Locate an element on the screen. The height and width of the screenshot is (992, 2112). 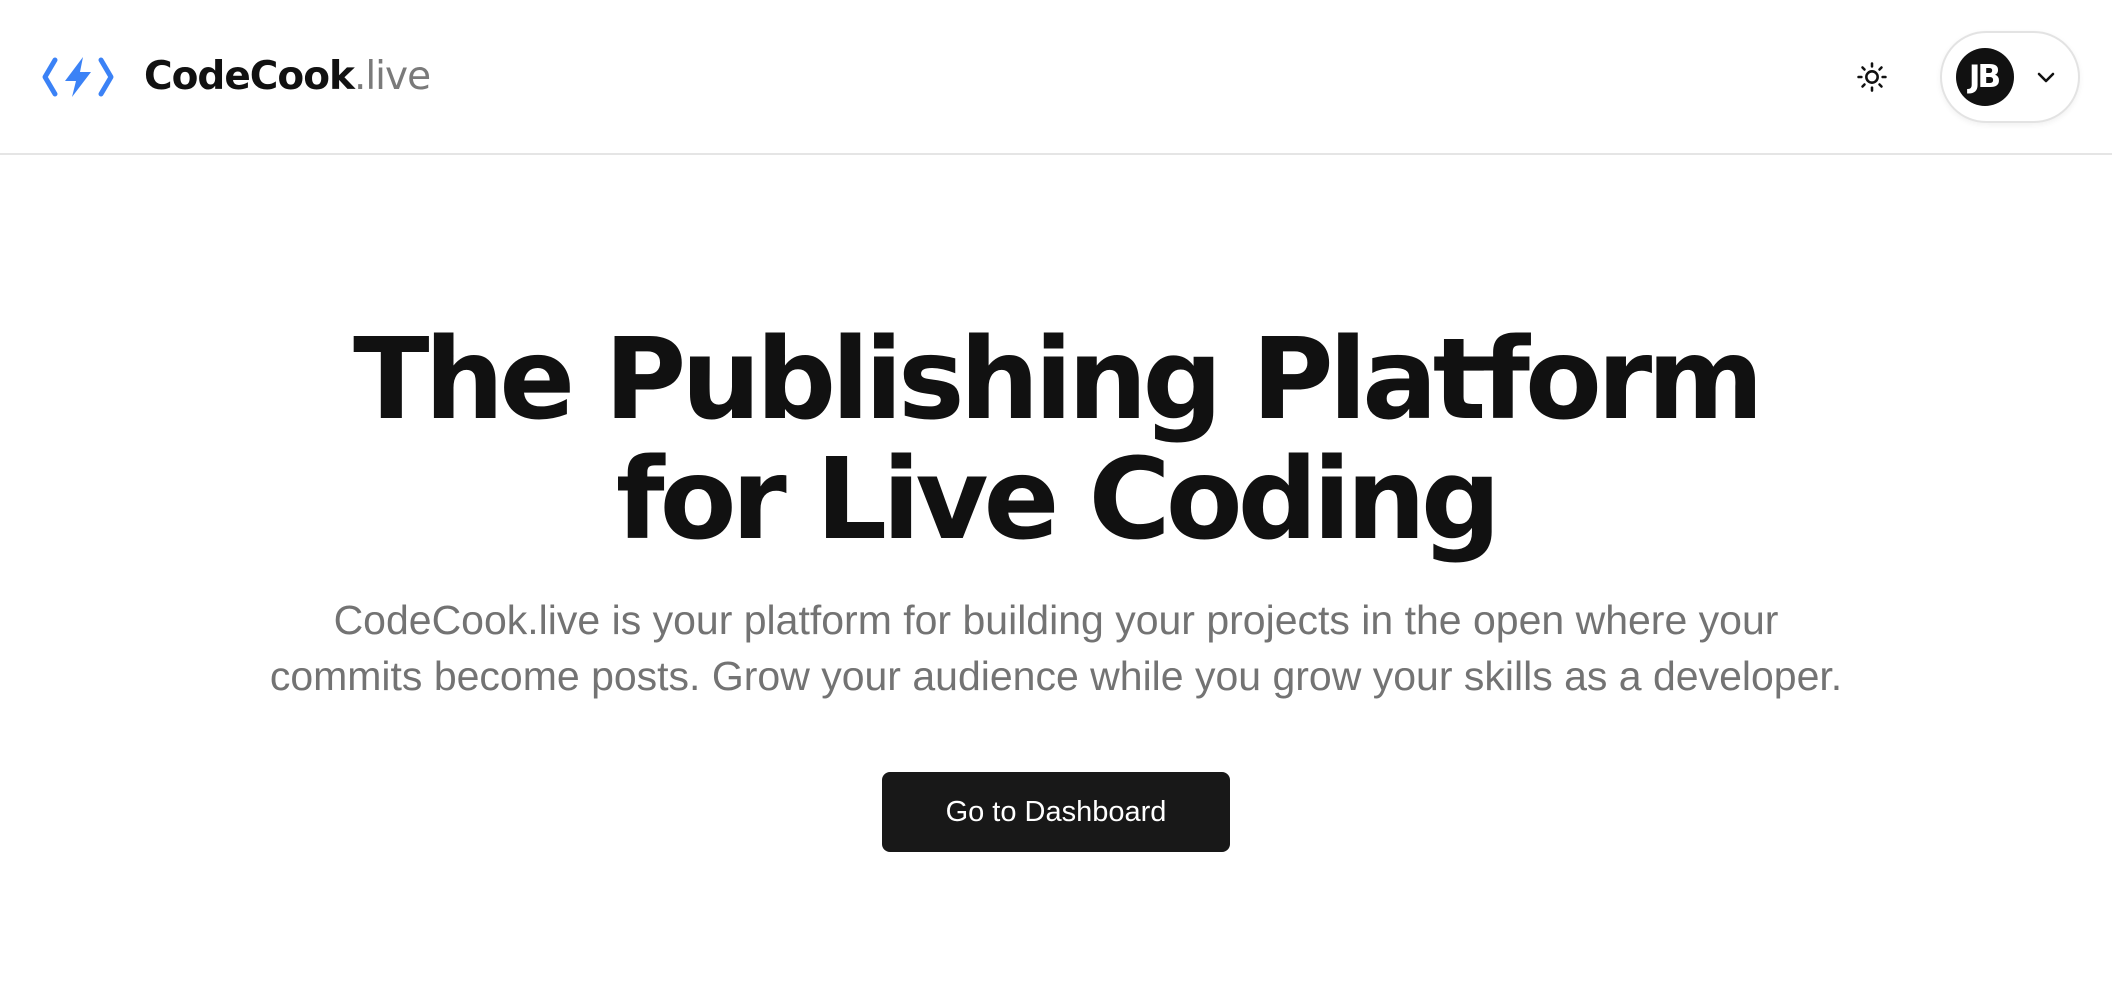
go-to-dashboard-button: Go to Dashboard is located at coordinates (1056, 812).